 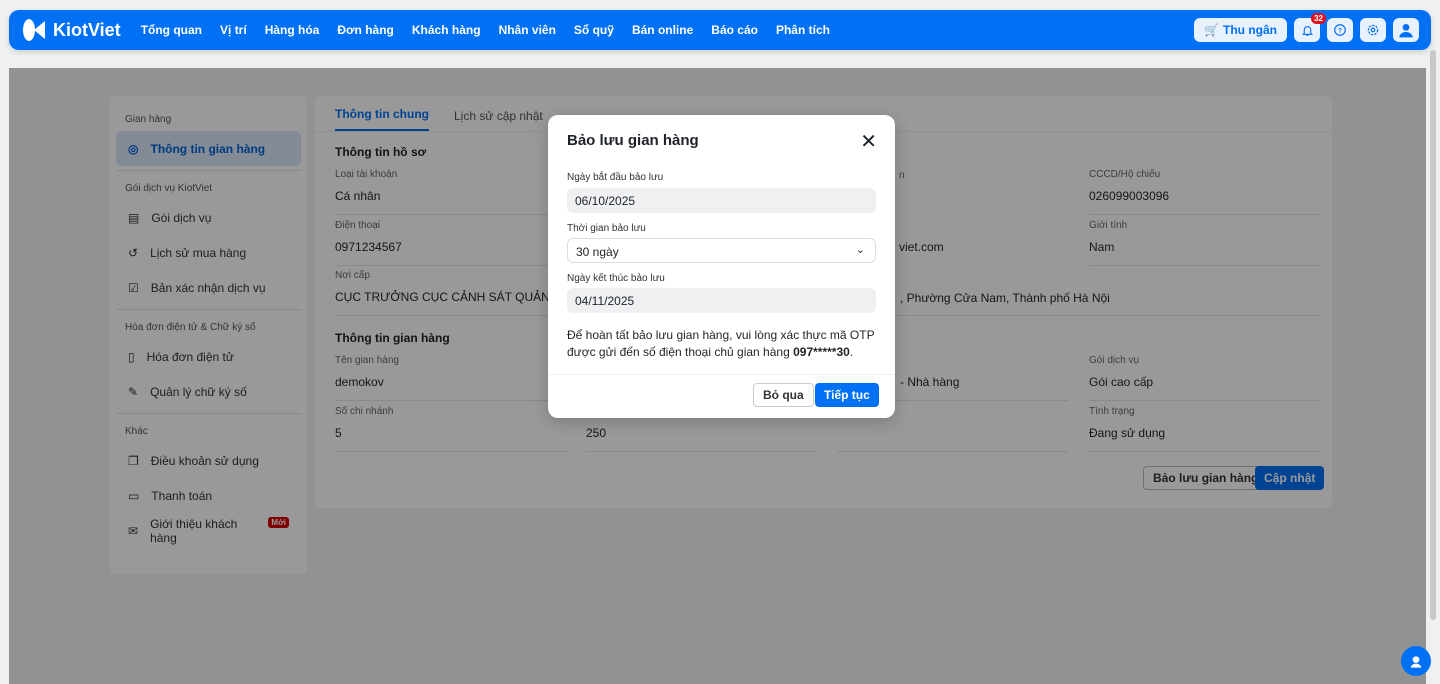 I want to click on gear-icon, so click(x=1373, y=30).